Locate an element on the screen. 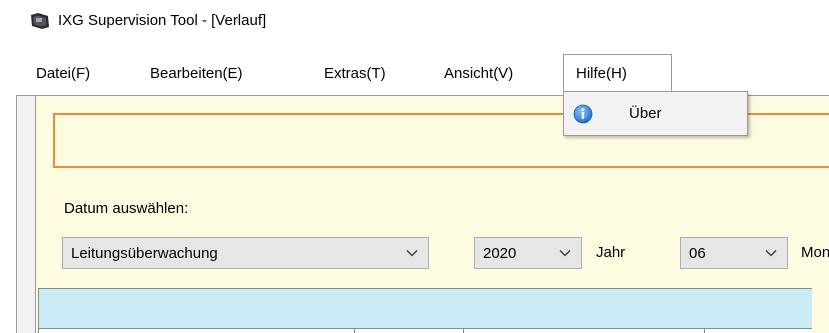 This screenshot has width=829, height=333. info-icon is located at coordinates (583, 114).